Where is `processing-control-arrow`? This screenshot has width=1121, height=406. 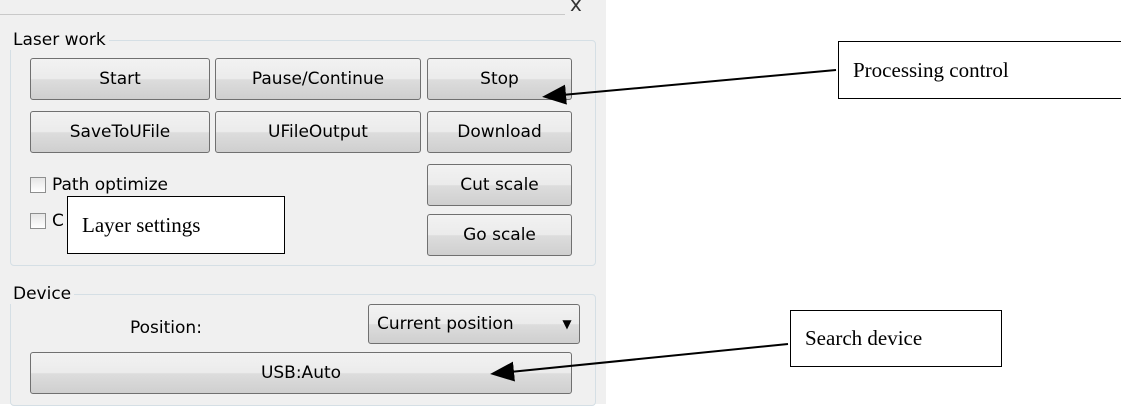 processing-control-arrow is located at coordinates (689, 87).